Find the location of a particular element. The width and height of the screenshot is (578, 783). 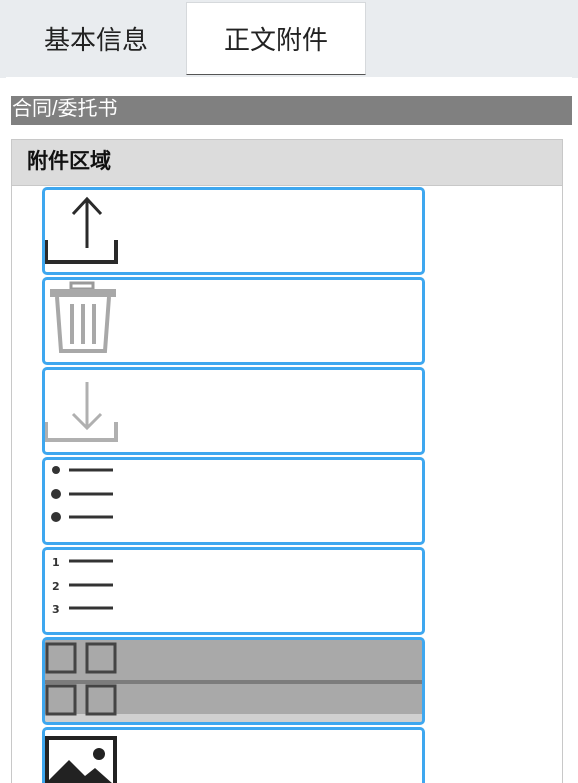

tab-body-attachments-label: 正文附件 is located at coordinates (275, 40).